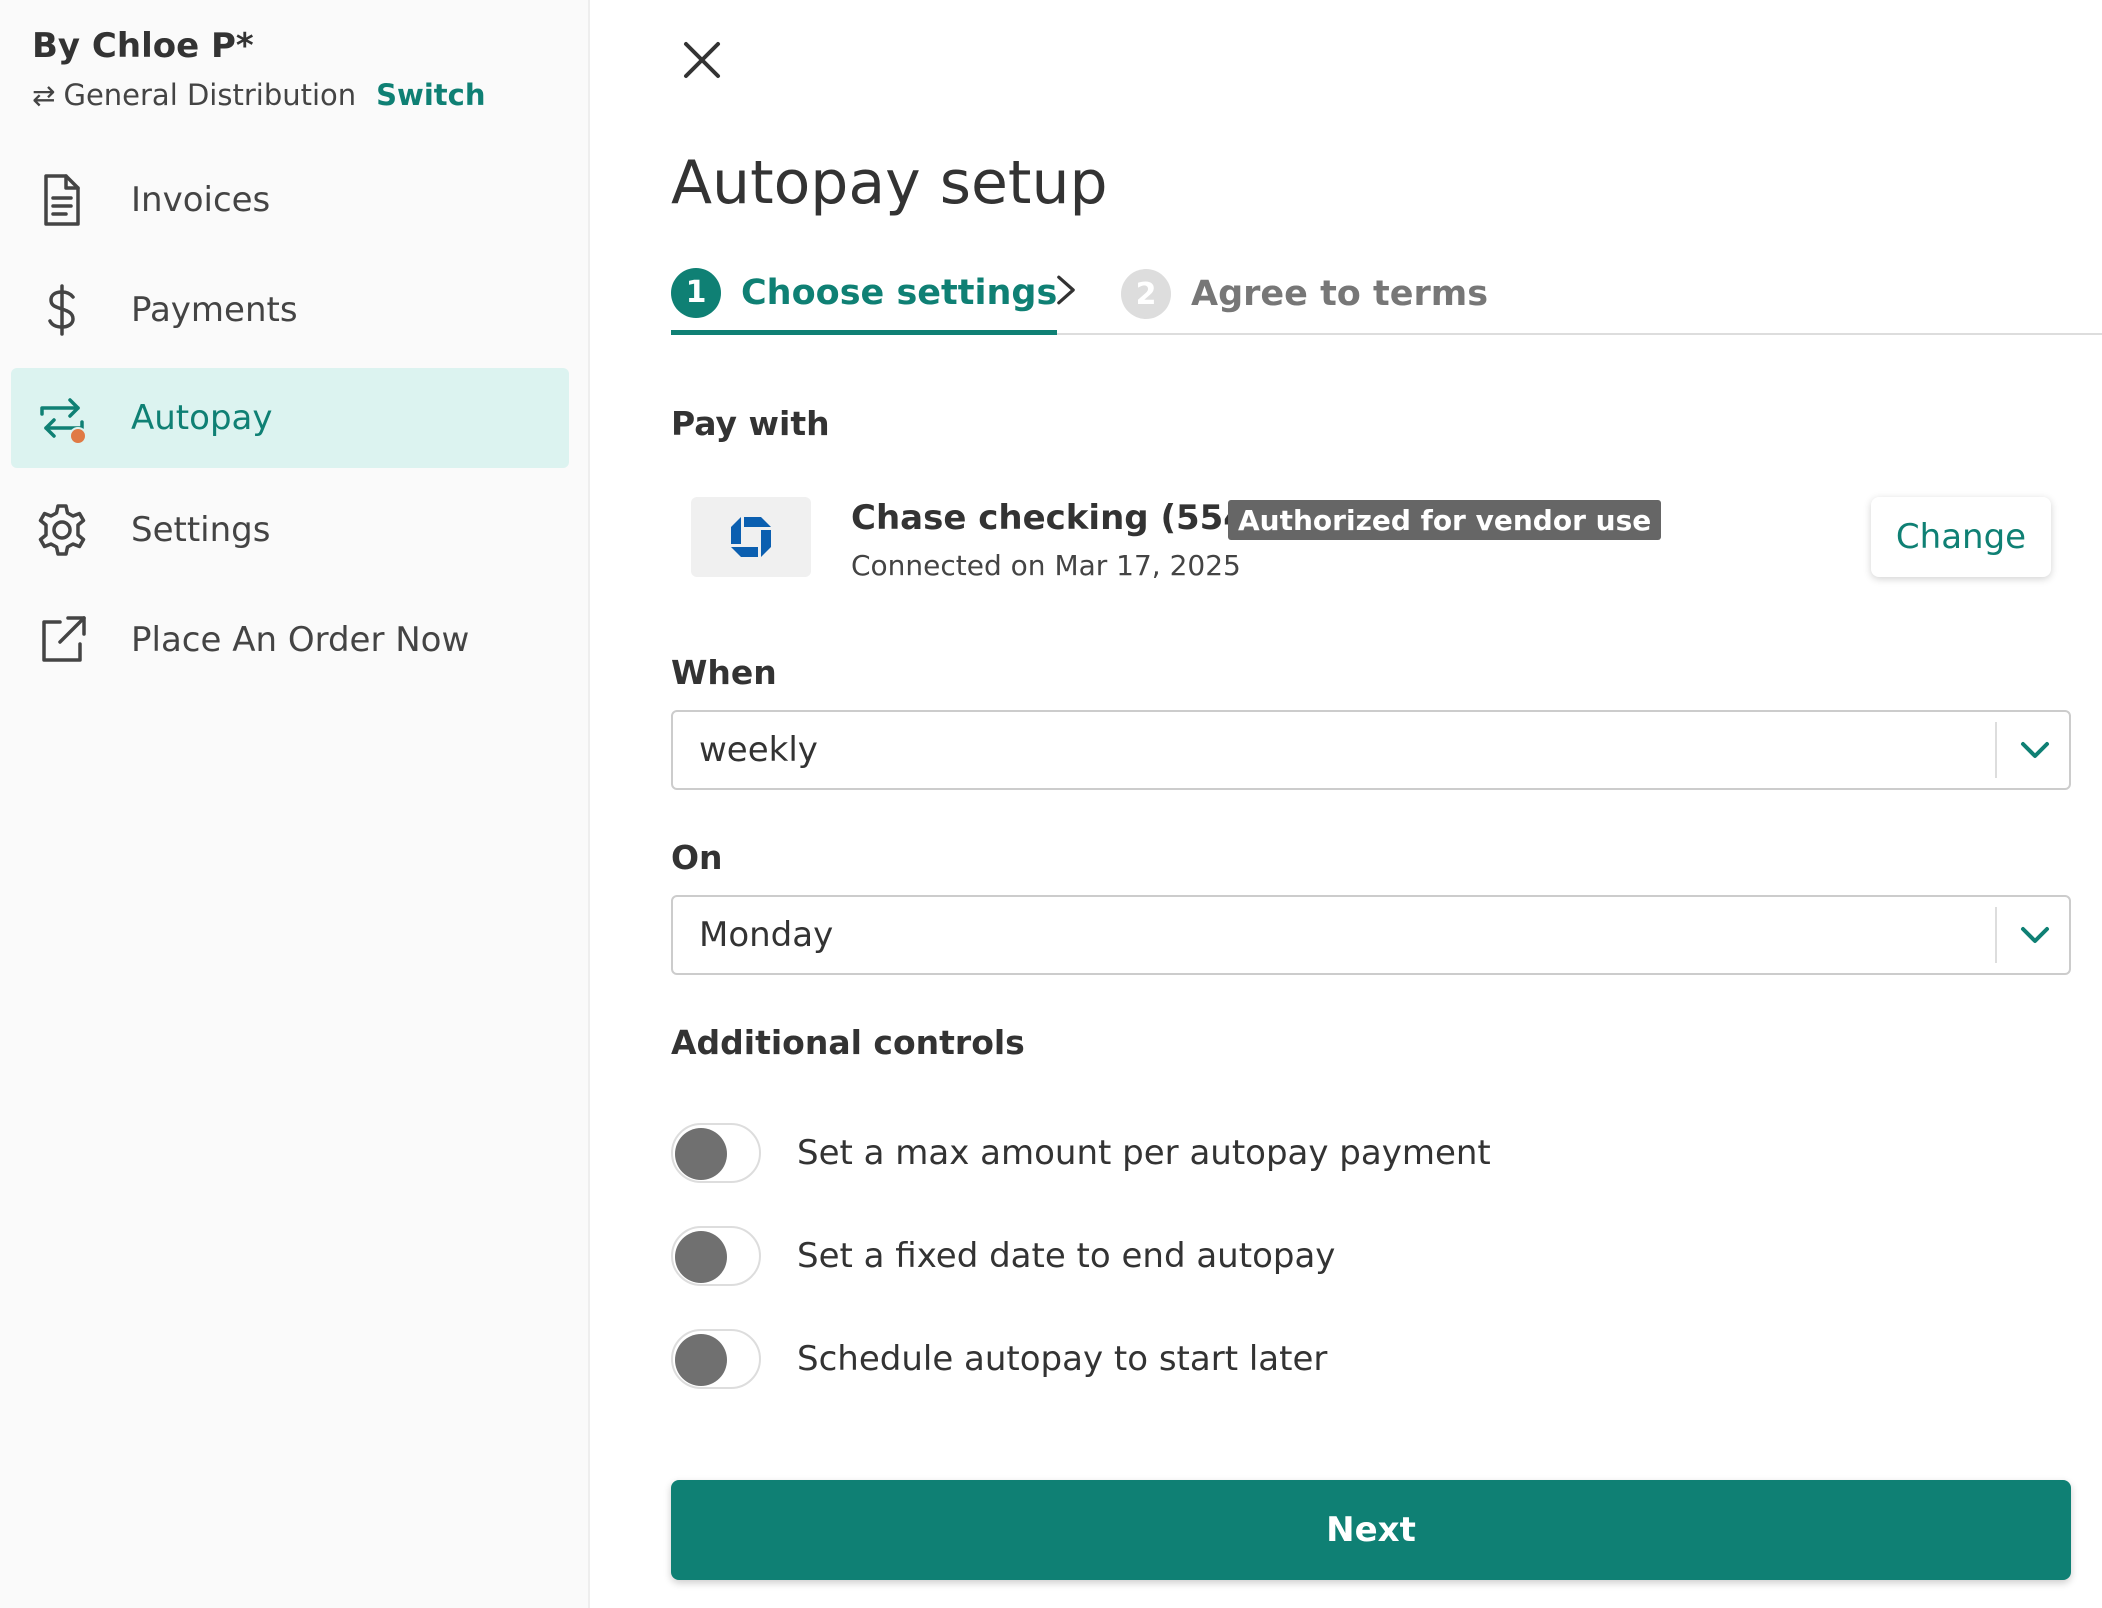 This screenshot has width=2102, height=1608. What do you see at coordinates (1371, 750) in the screenshot?
I see `when-select: weekly` at bounding box center [1371, 750].